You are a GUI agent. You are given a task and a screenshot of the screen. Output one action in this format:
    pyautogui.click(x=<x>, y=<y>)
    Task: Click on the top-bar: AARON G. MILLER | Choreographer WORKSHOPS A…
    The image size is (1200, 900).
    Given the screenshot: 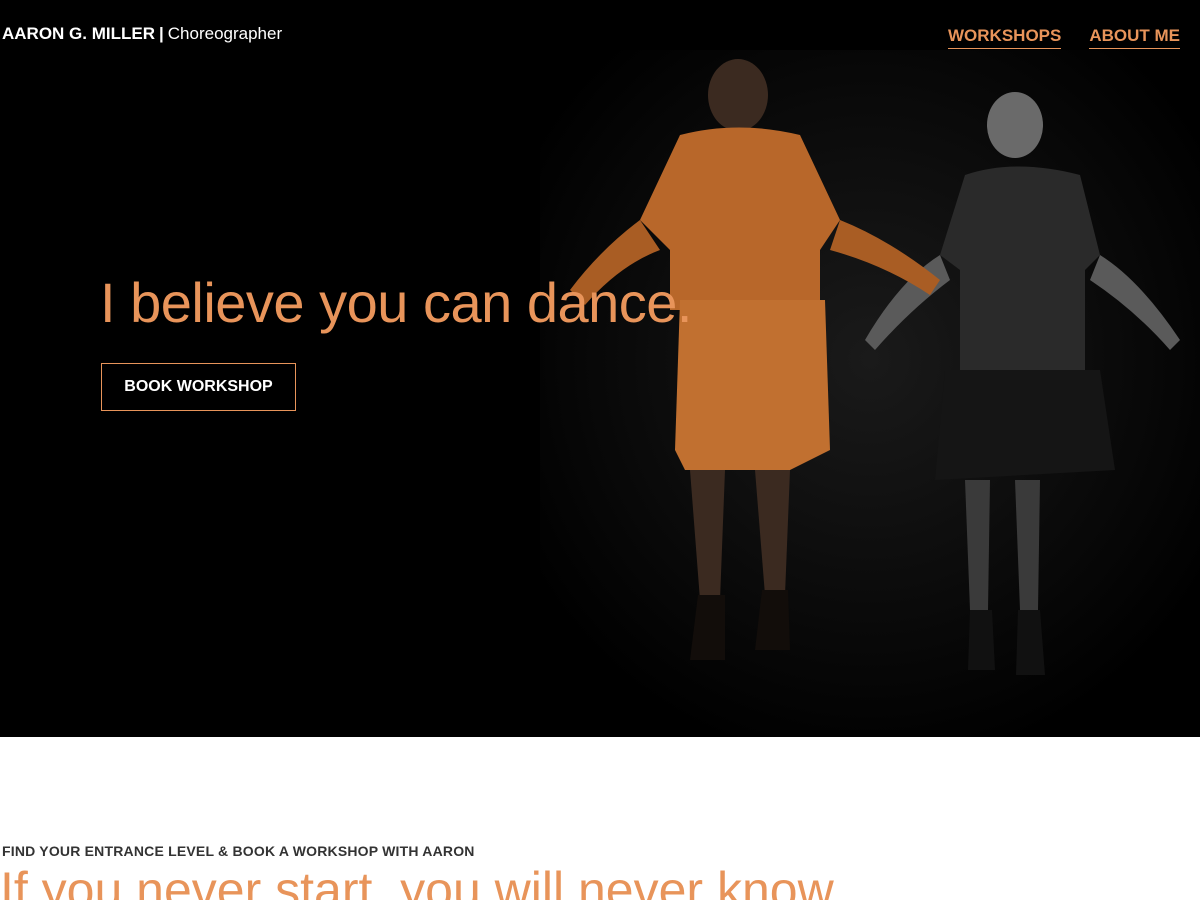 What is the action you would take?
    pyautogui.click(x=600, y=35)
    